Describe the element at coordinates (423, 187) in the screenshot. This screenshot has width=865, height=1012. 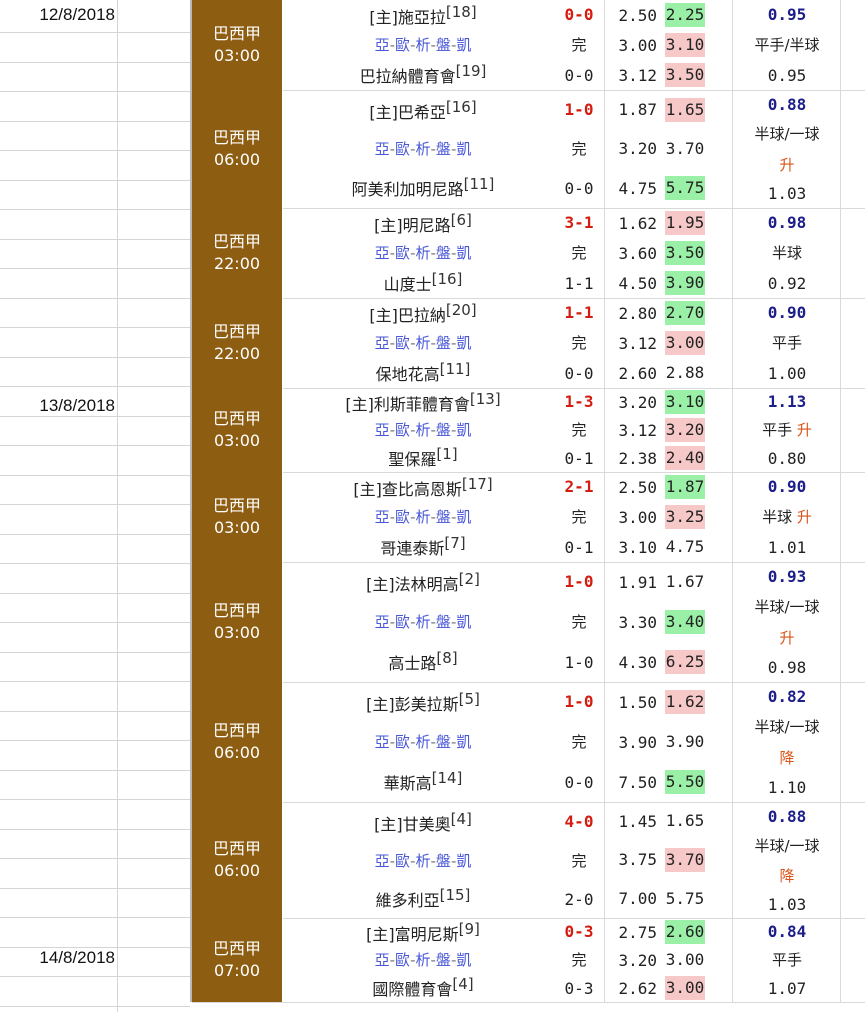
I see `away-team: 阿美利加明尼路[11]` at that location.